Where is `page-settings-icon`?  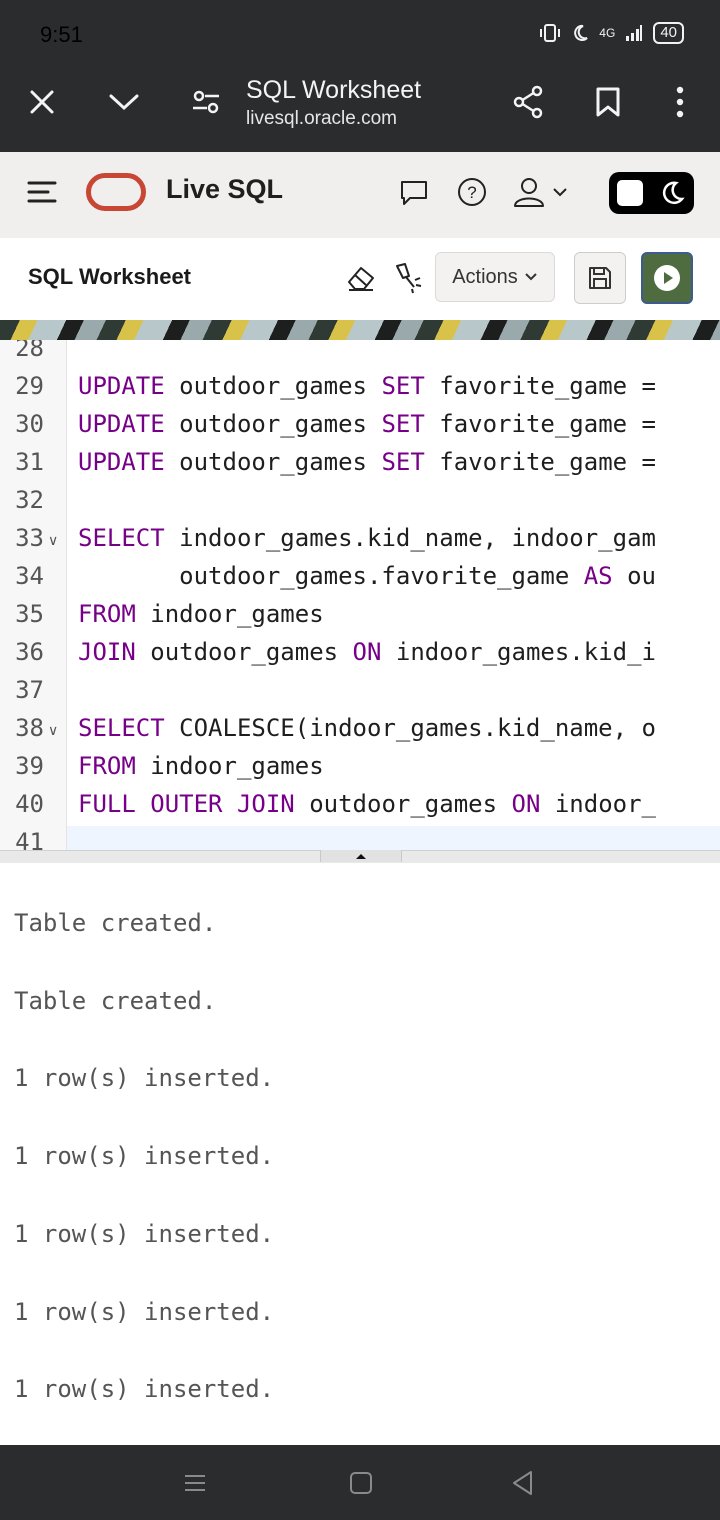
page-settings-icon is located at coordinates (206, 102).